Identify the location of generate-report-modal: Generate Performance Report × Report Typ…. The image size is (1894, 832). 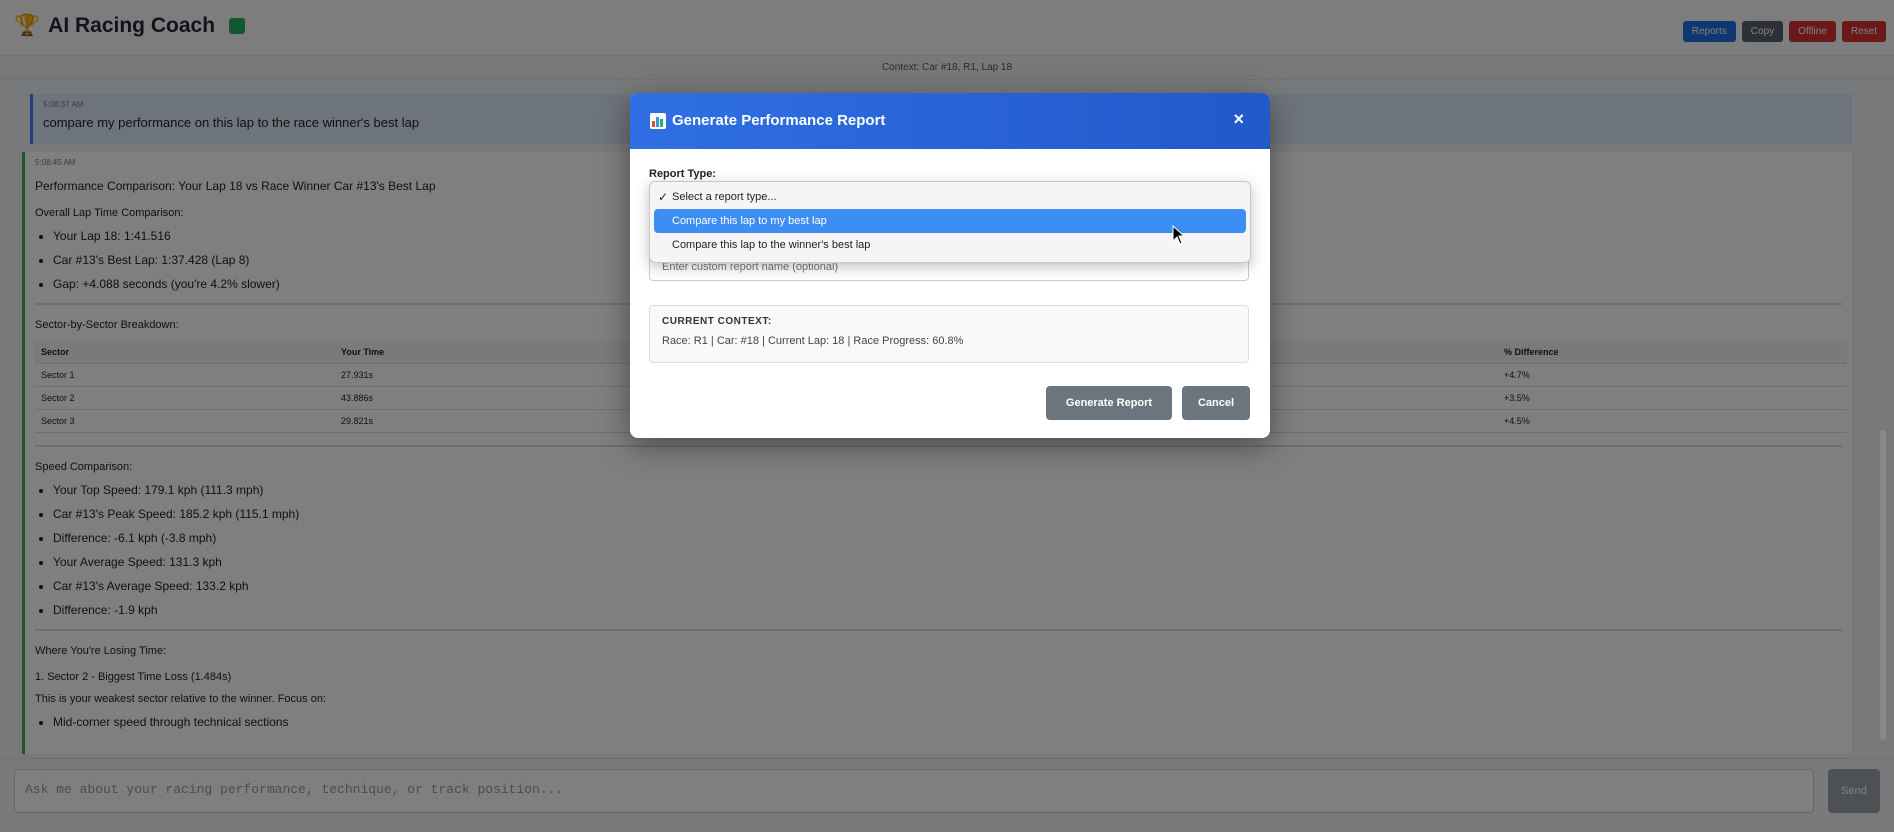
(950, 265).